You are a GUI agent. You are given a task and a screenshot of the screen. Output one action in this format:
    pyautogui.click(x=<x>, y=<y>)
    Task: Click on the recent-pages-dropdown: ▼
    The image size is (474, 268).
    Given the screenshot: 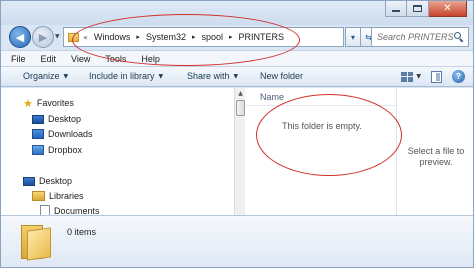 What is the action you would take?
    pyautogui.click(x=57, y=36)
    